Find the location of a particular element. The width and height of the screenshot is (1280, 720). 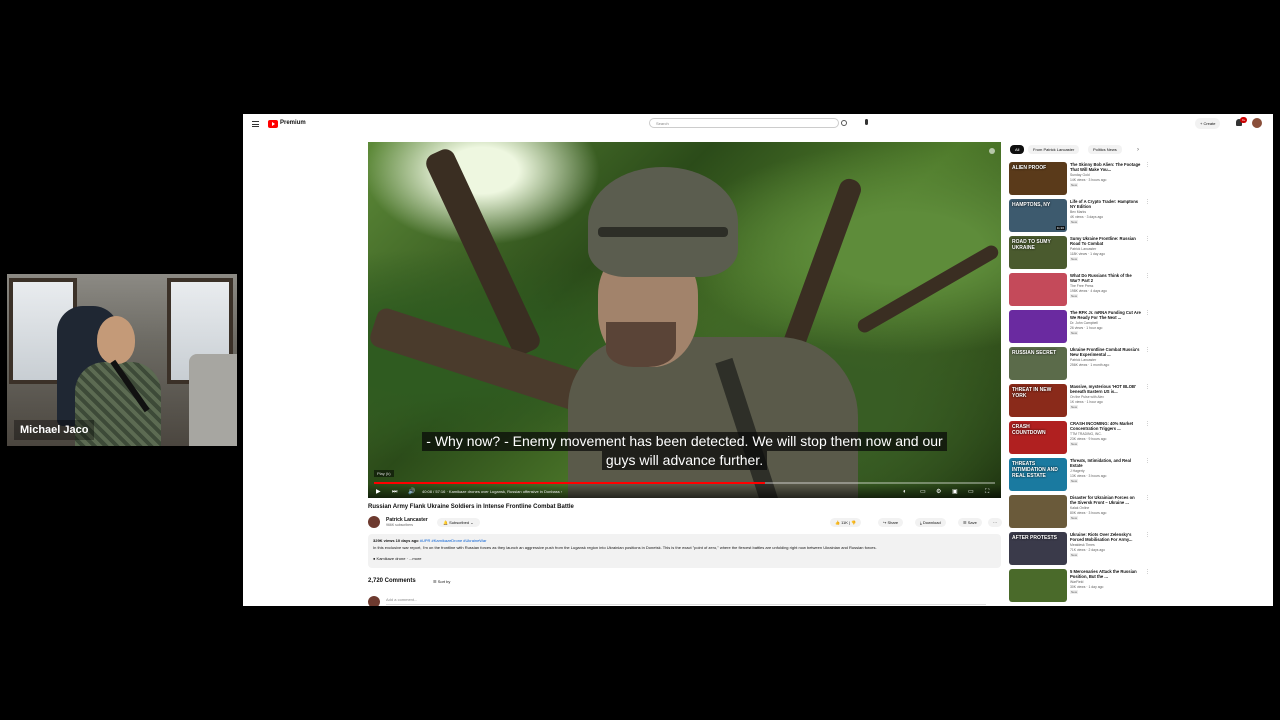

like-button: 👍 11K | 👎 is located at coordinates (846, 522).